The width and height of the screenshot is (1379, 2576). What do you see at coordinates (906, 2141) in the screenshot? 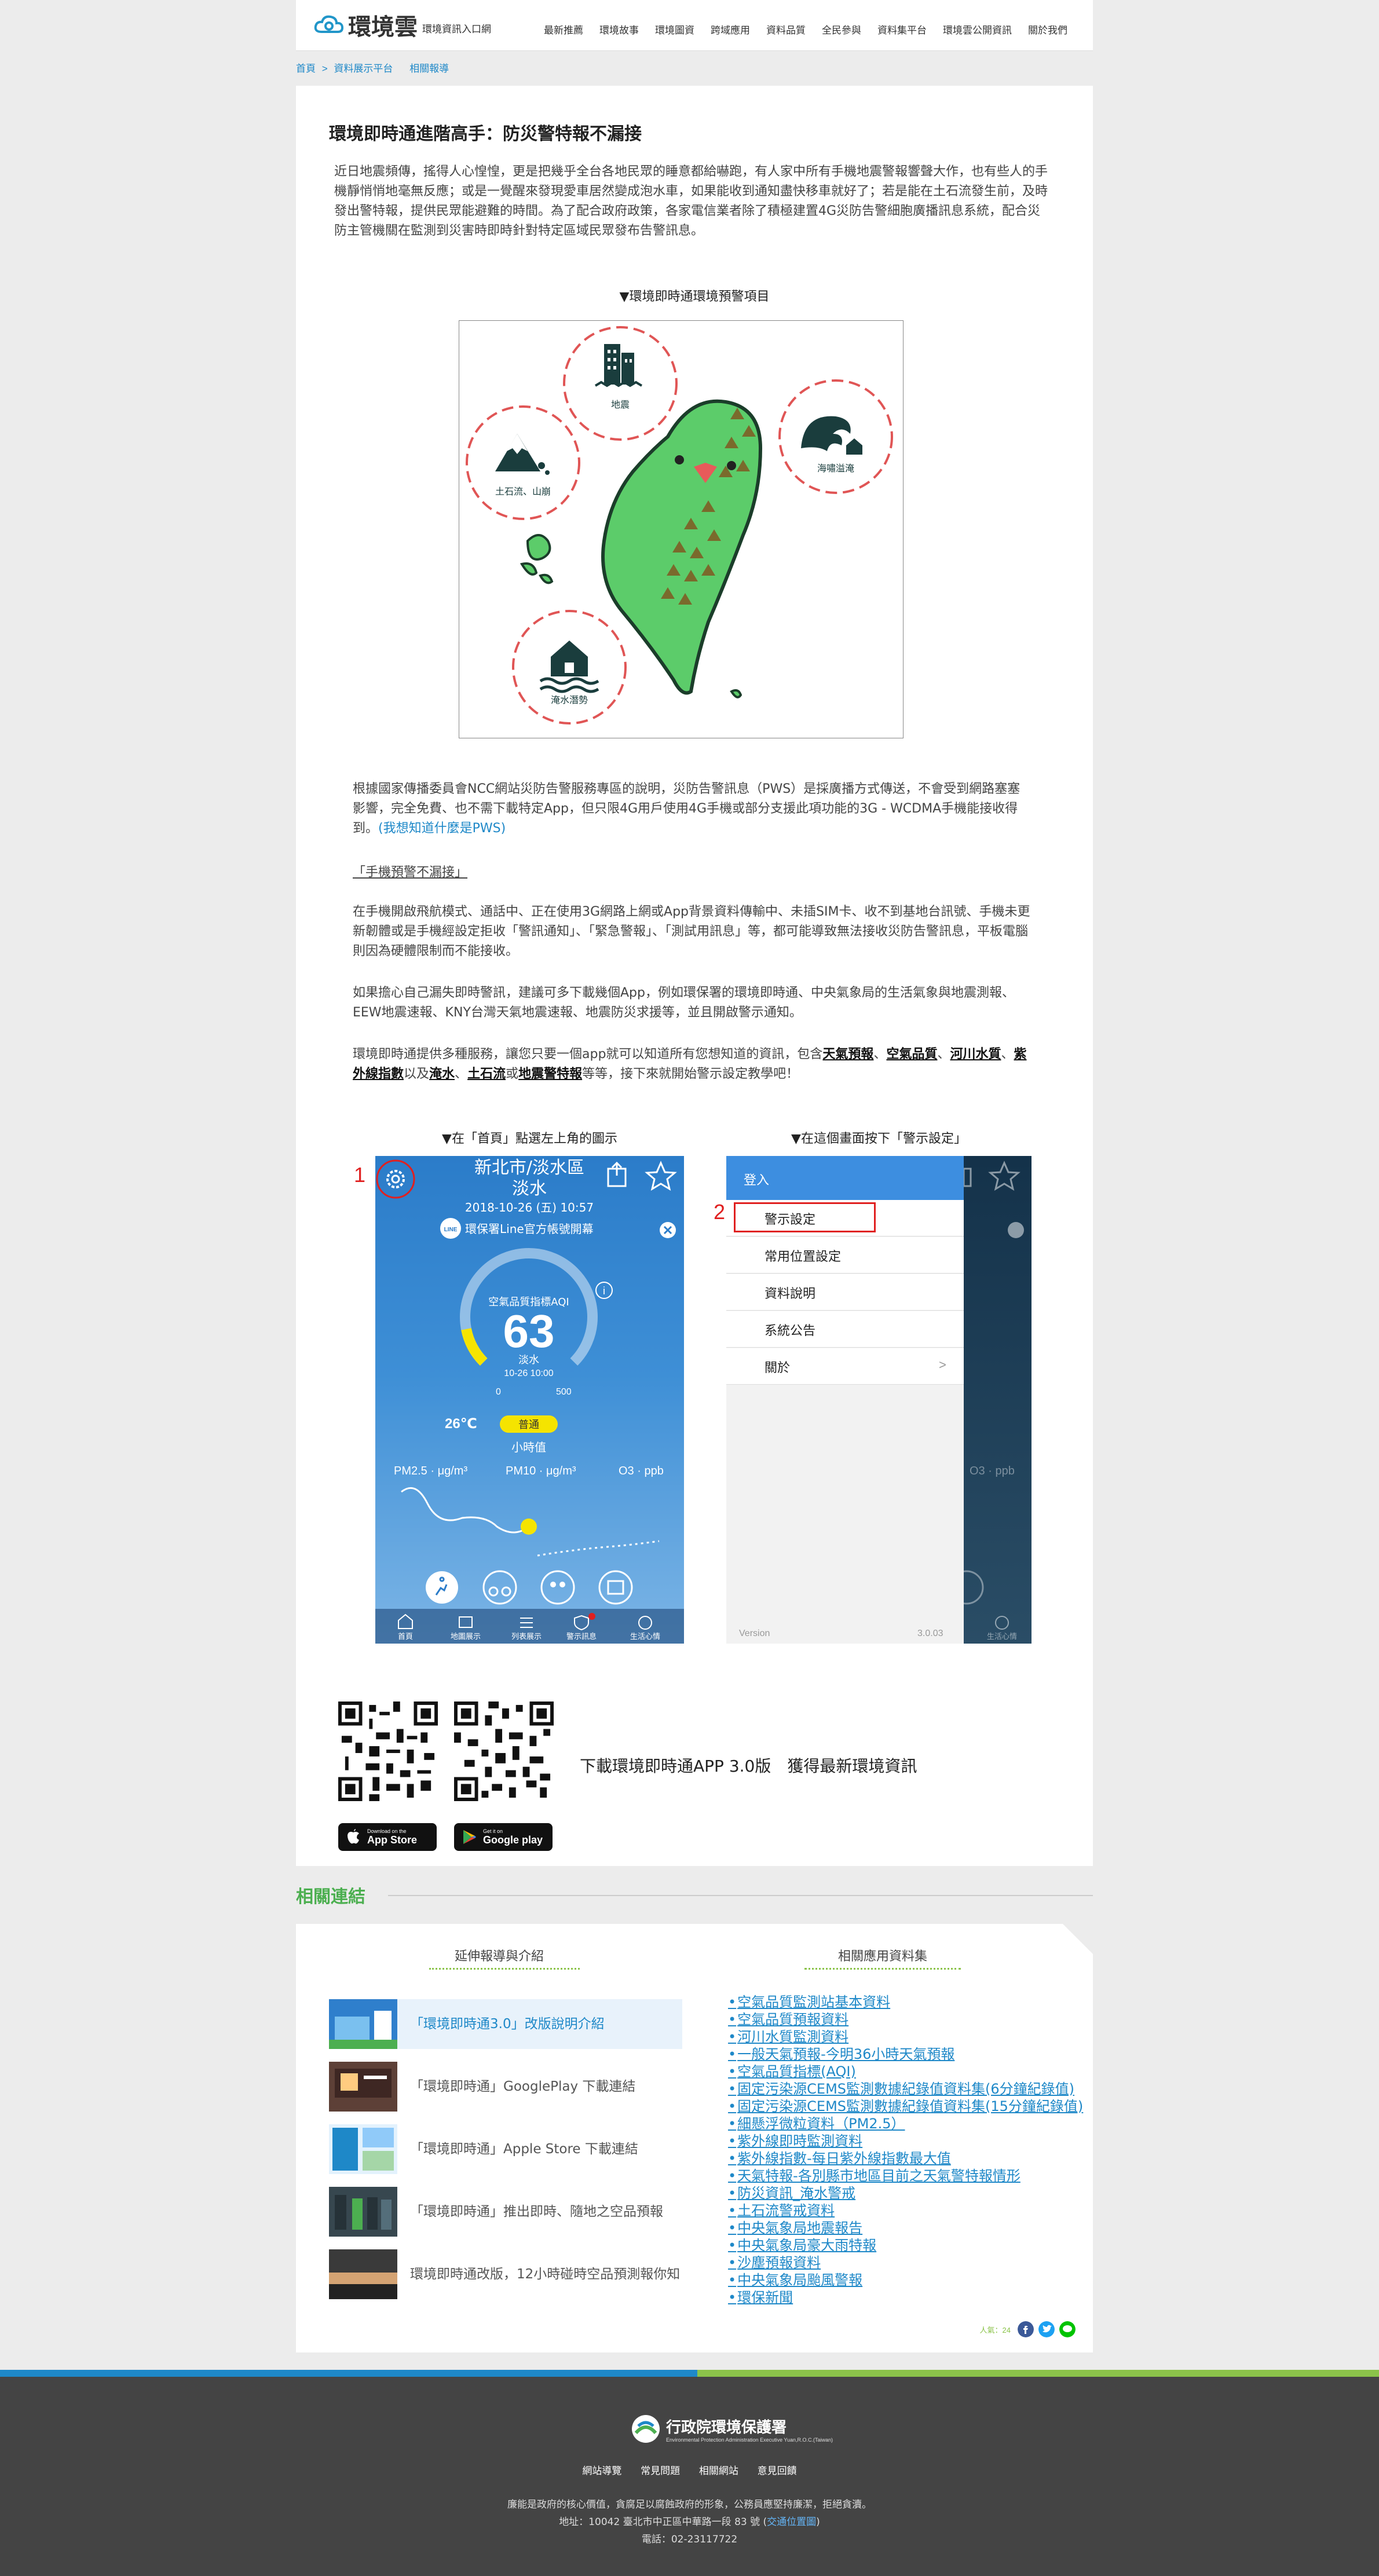
I see `dataset-link: 紫外線即時監測資料` at bounding box center [906, 2141].